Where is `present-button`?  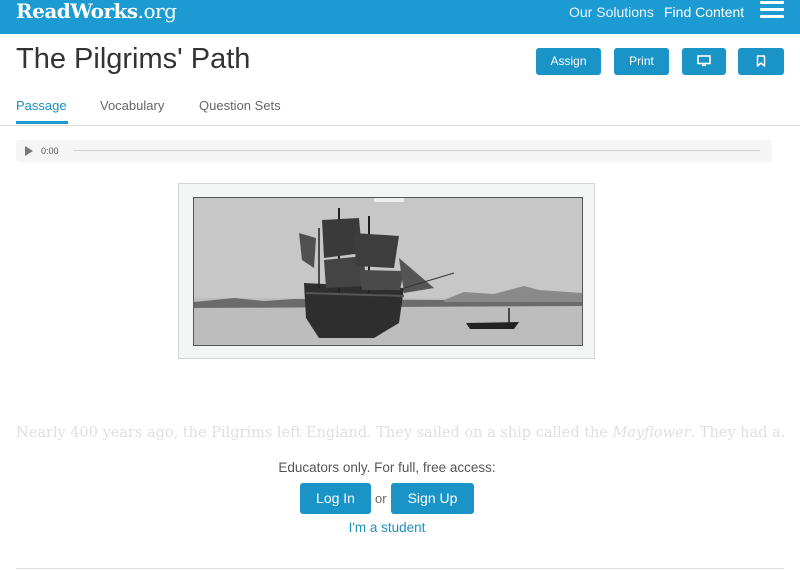
present-button is located at coordinates (704, 61).